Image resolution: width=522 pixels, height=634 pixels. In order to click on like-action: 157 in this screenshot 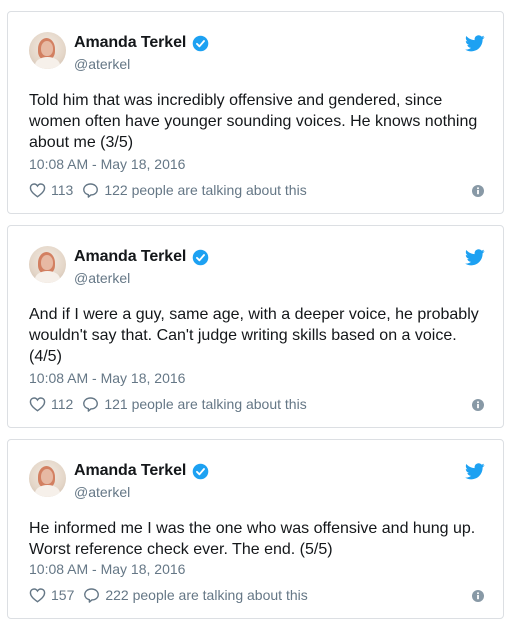, I will do `click(51, 595)`.